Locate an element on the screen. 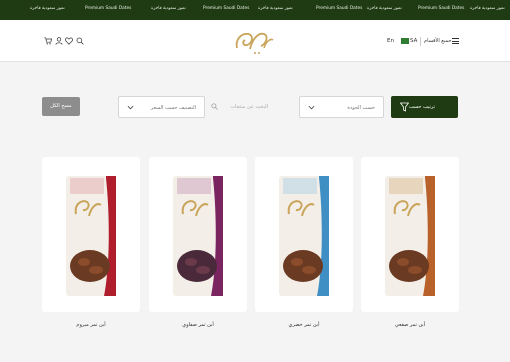  flag-icon is located at coordinates (405, 41).